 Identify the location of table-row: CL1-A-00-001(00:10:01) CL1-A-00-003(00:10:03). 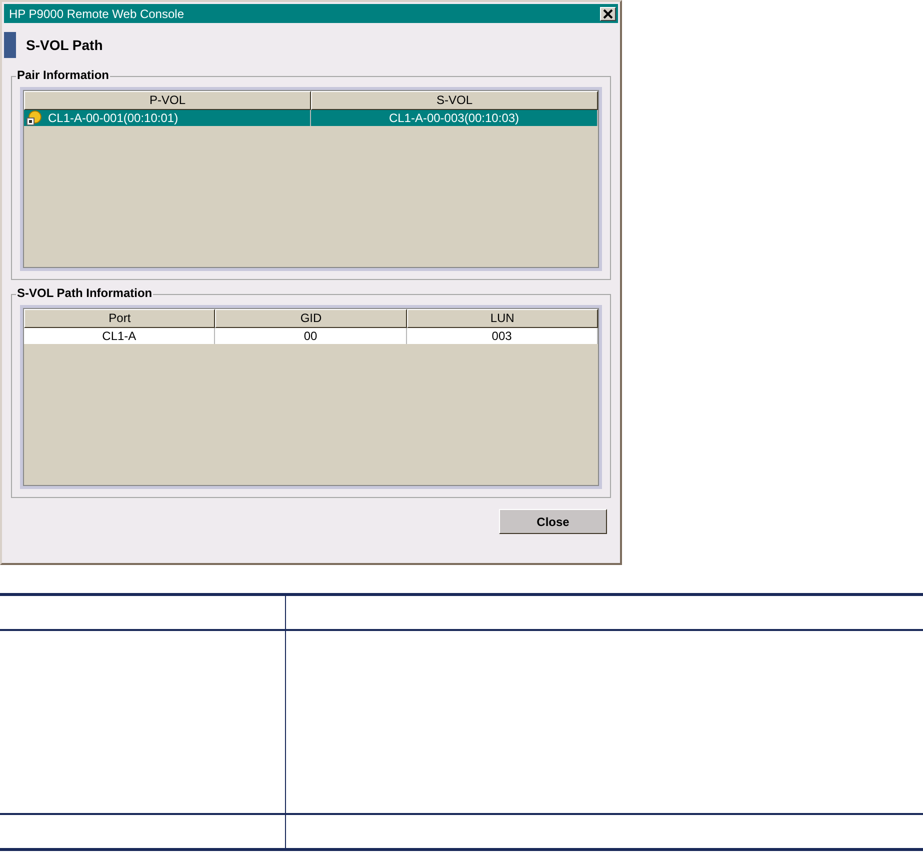
(311, 118).